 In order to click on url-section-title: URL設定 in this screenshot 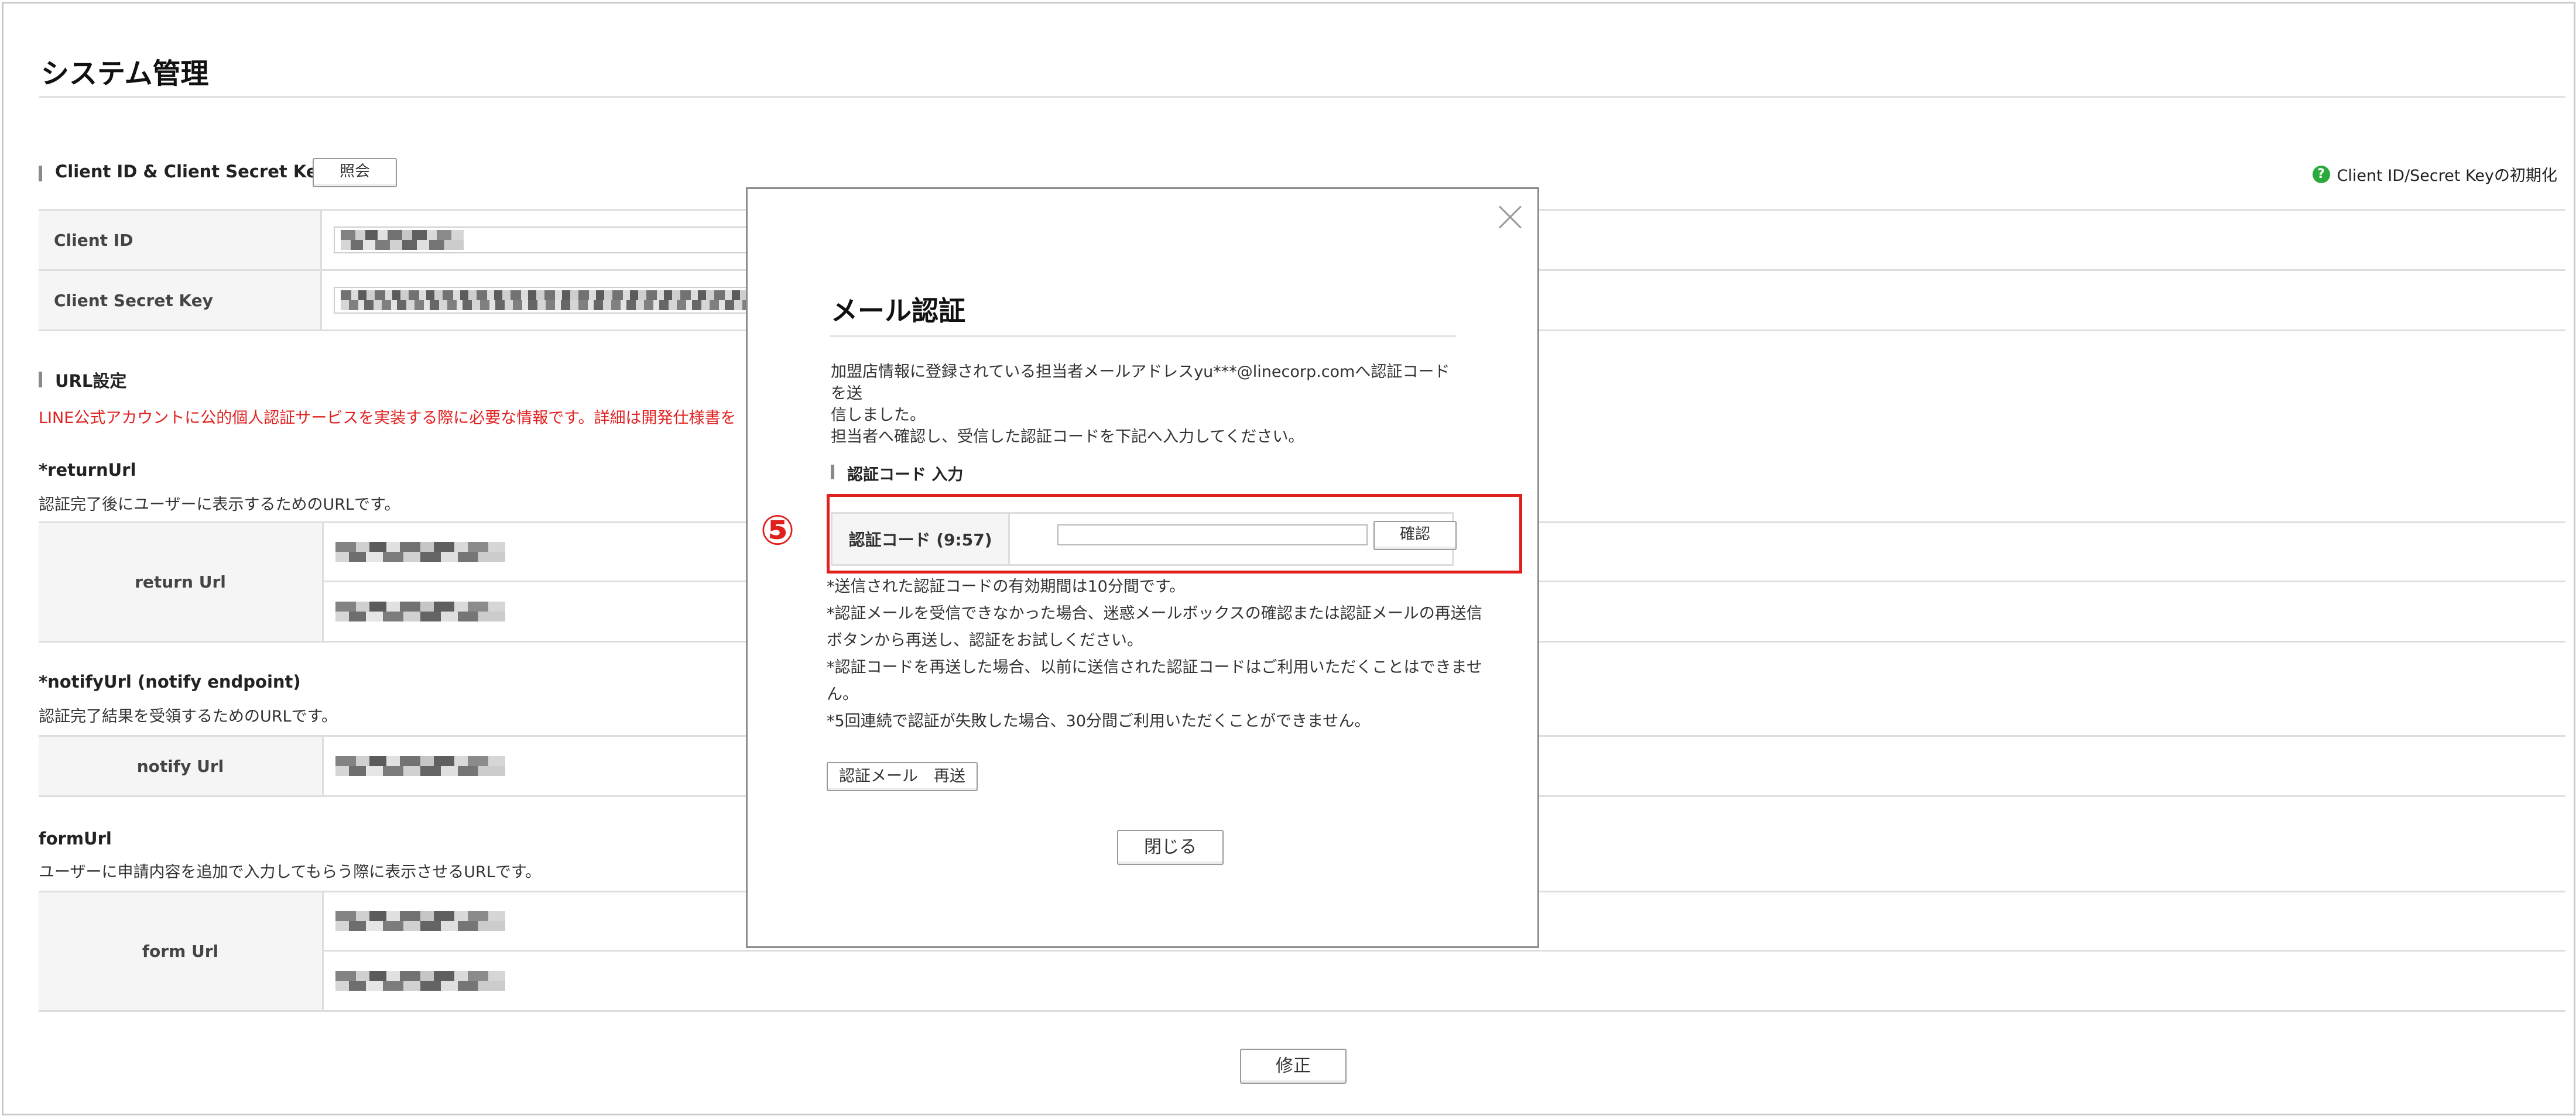, I will do `click(82, 380)`.